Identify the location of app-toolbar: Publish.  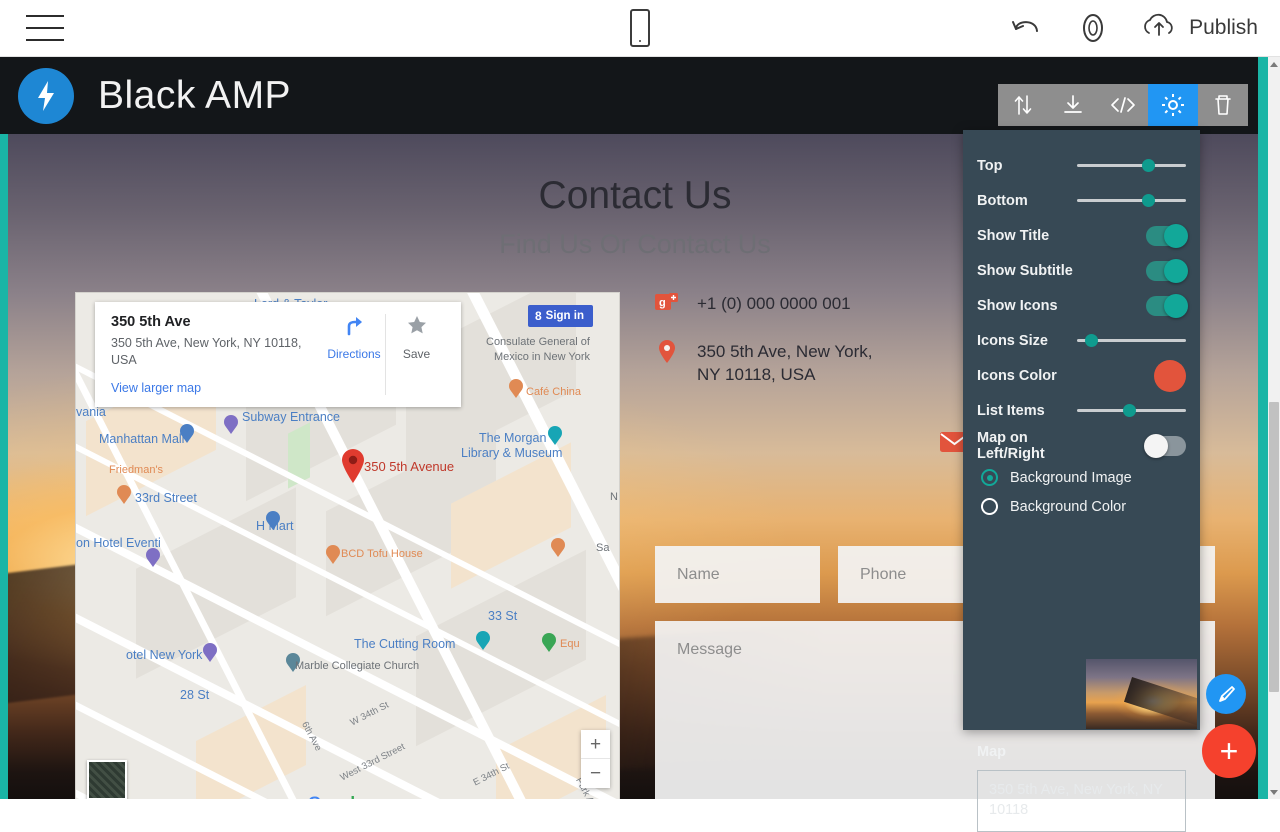
(640, 28).